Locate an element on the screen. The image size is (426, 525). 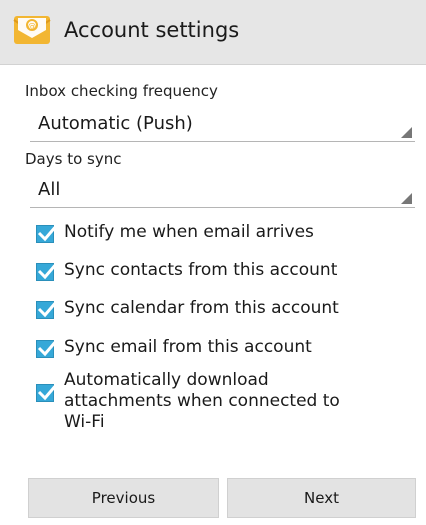
days-to-sync-label: Days to sync is located at coordinates (73, 159).